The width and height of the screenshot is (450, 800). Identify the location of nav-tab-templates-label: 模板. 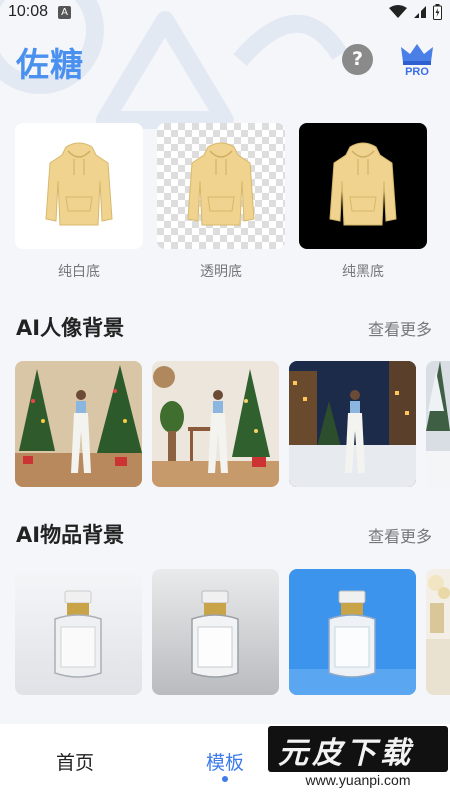
(224, 763).